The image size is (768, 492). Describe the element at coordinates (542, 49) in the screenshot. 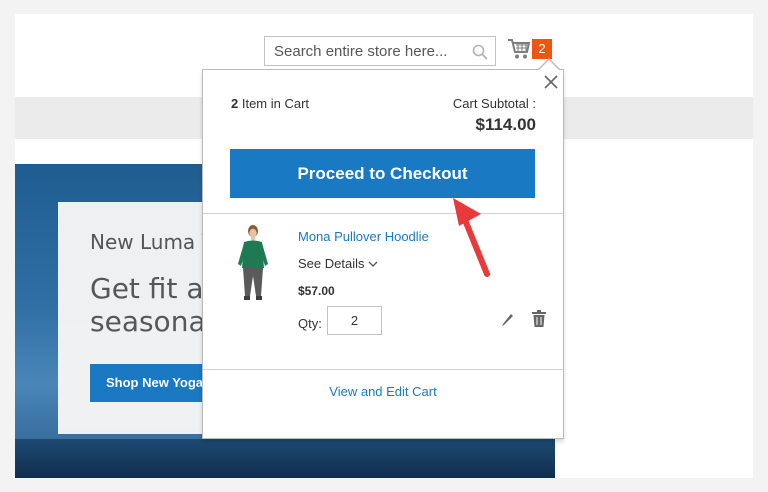

I see `cart-count-badge: 2` at that location.